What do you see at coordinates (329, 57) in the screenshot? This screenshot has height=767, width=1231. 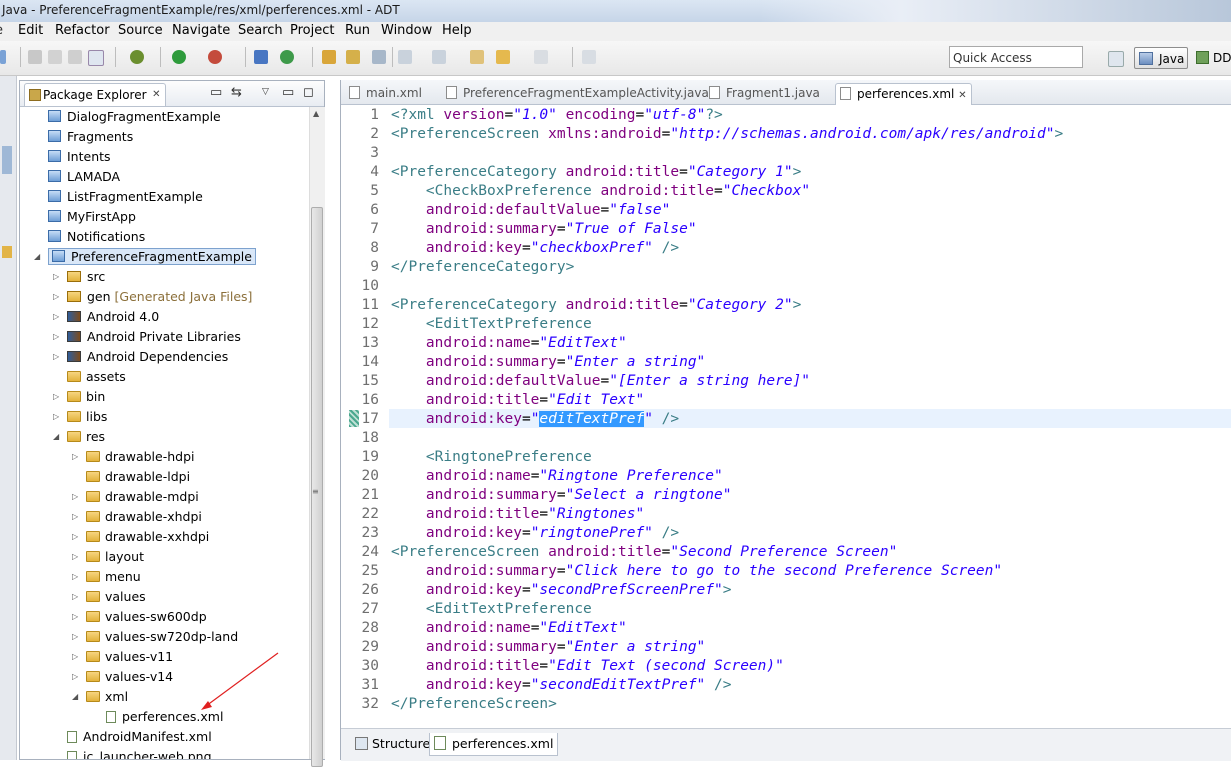 I see `open-type-icon` at bounding box center [329, 57].